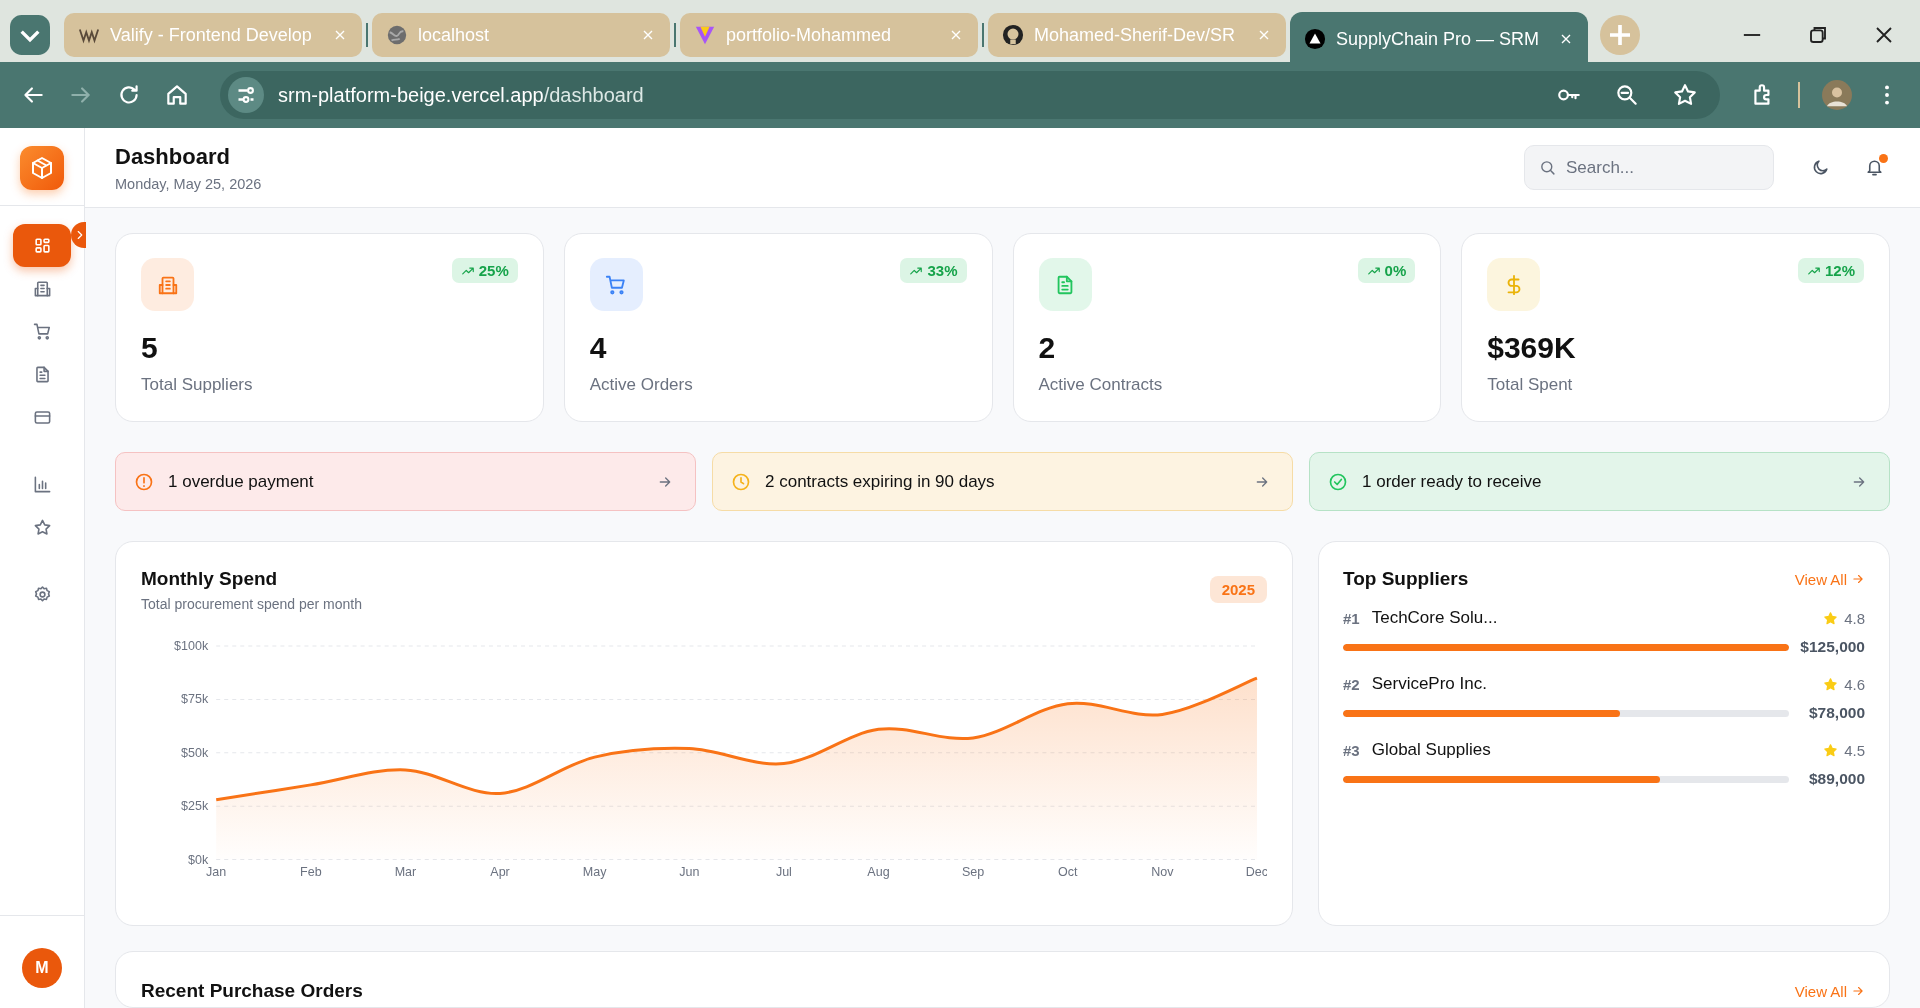 The image size is (1920, 1008). I want to click on trend-badge: 12%, so click(1830, 270).